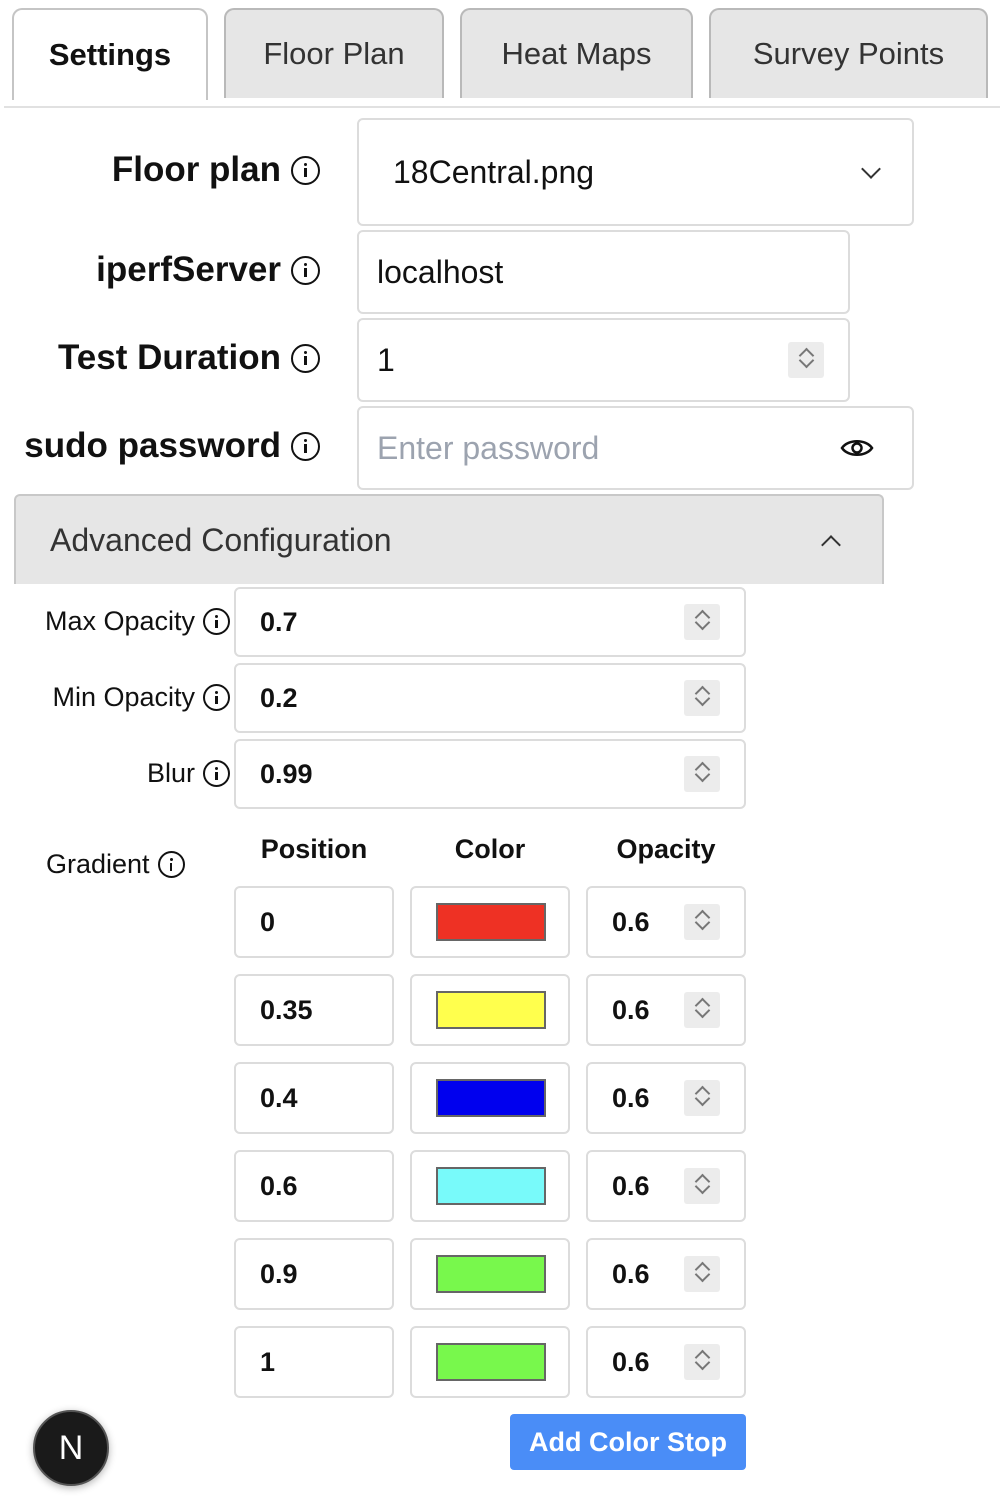 This screenshot has width=1000, height=1498. Describe the element at coordinates (279, 697) in the screenshot. I see `min-opacity-value: 0.2` at that location.